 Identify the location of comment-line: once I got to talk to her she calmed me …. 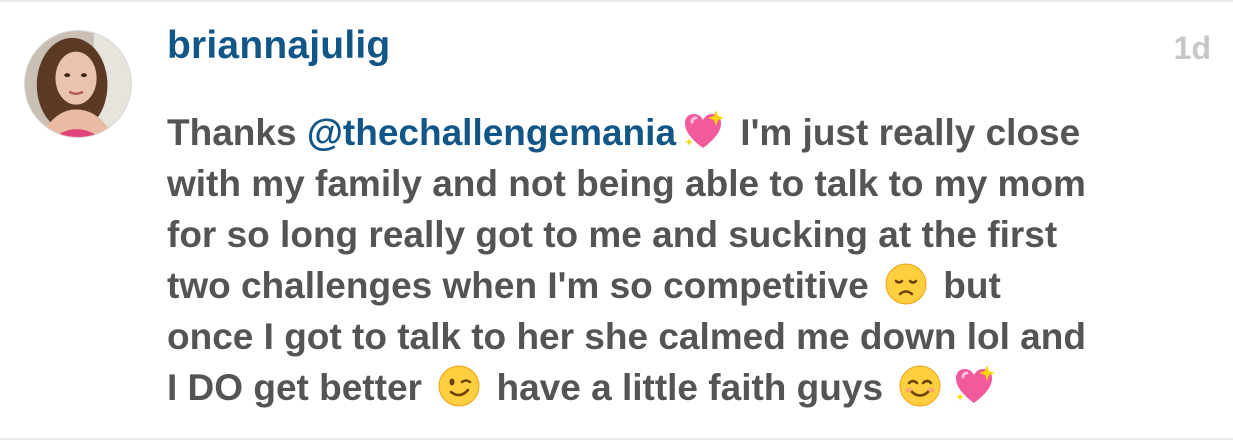
(626, 336).